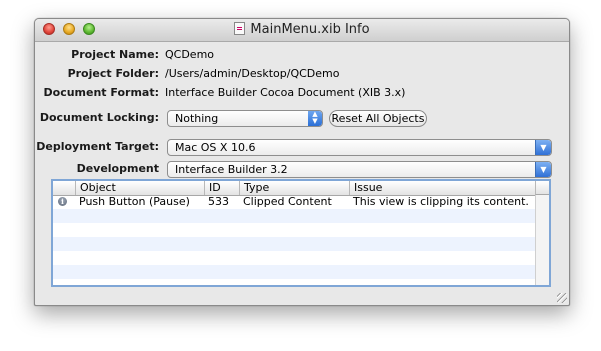 This screenshot has width=601, height=351. I want to click on project-name-label: Project Name:, so click(115, 54).